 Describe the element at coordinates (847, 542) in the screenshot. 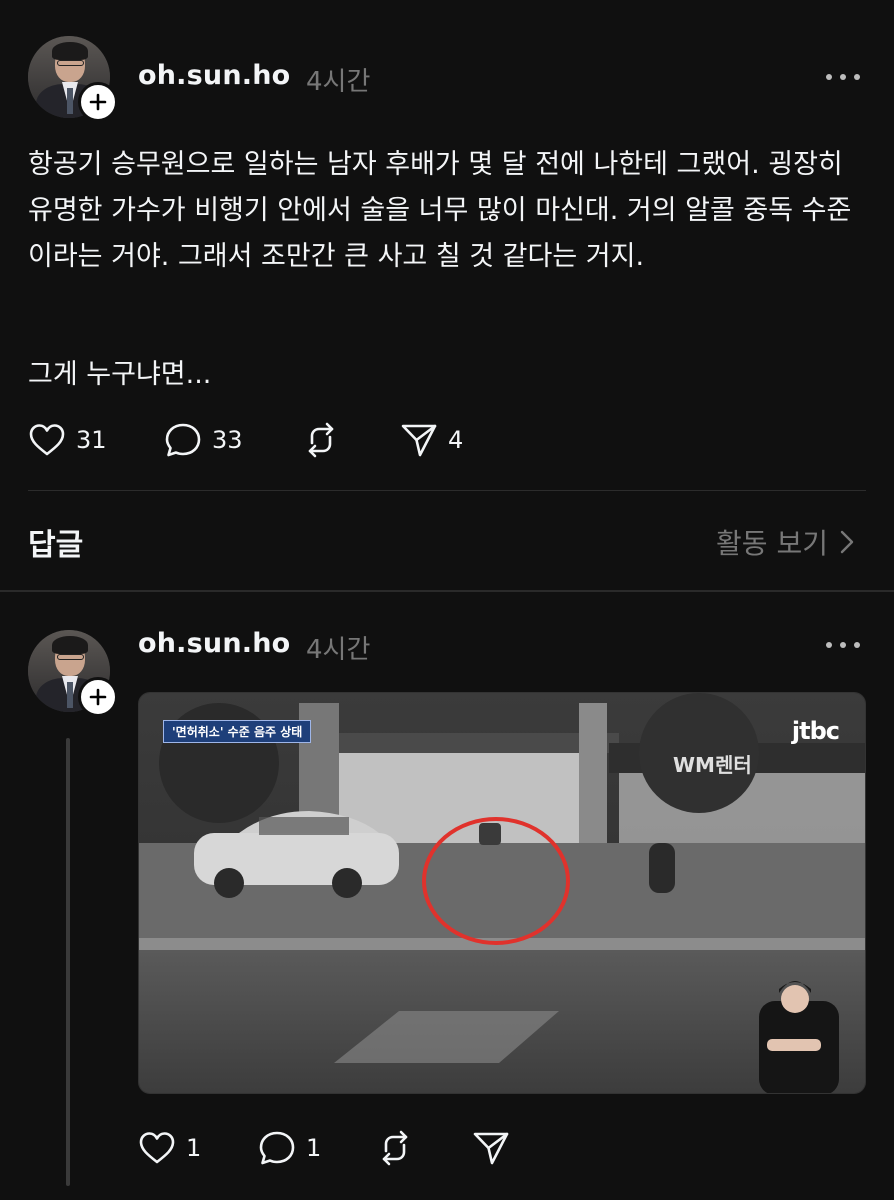

I see `chevron-right-icon` at that location.